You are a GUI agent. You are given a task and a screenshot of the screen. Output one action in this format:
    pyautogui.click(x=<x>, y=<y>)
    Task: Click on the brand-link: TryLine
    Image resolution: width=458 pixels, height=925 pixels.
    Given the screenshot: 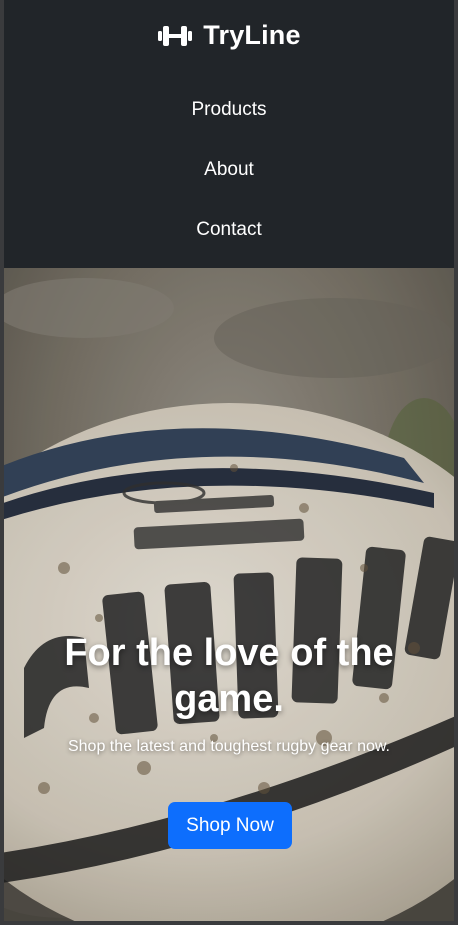 What is the action you would take?
    pyautogui.click(x=229, y=35)
    